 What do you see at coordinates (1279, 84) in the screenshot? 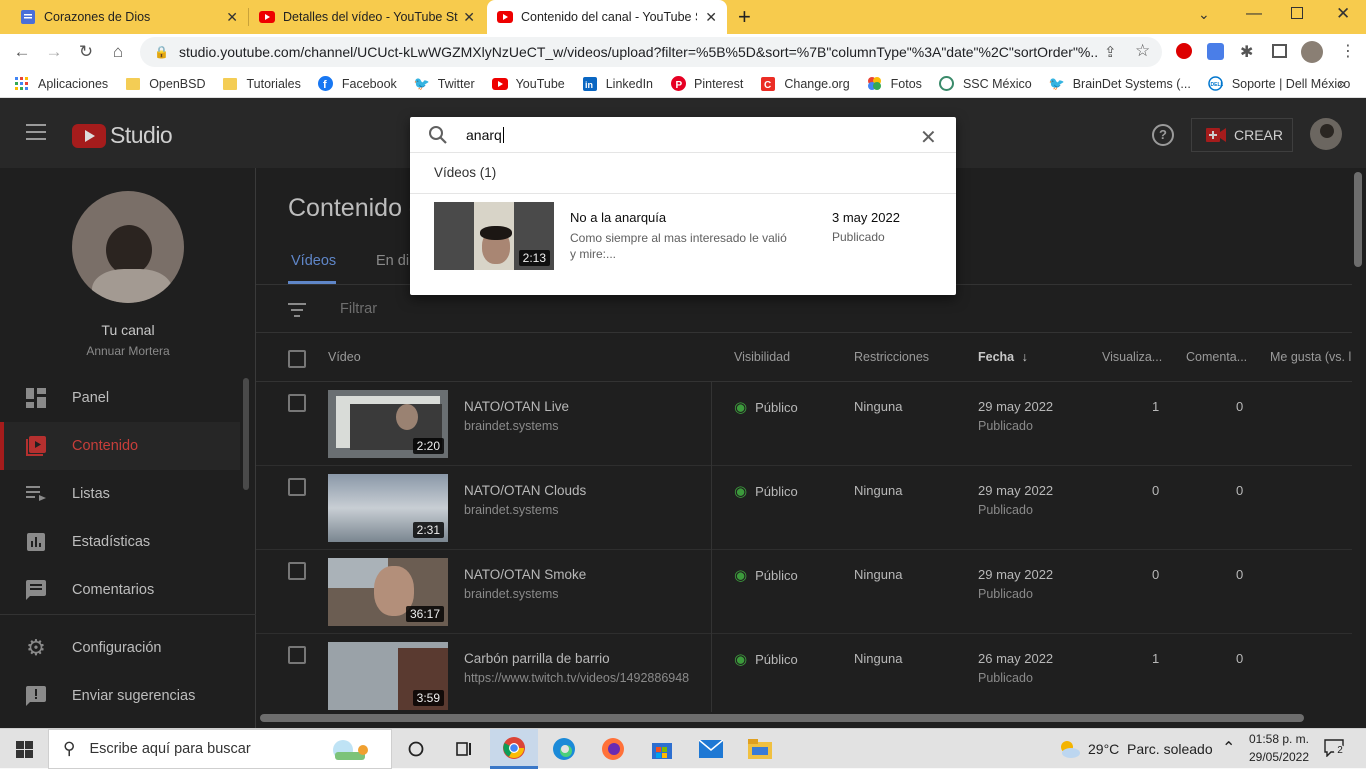
I see `bookmark-dell: DELL Soporte | Dell México` at bounding box center [1279, 84].